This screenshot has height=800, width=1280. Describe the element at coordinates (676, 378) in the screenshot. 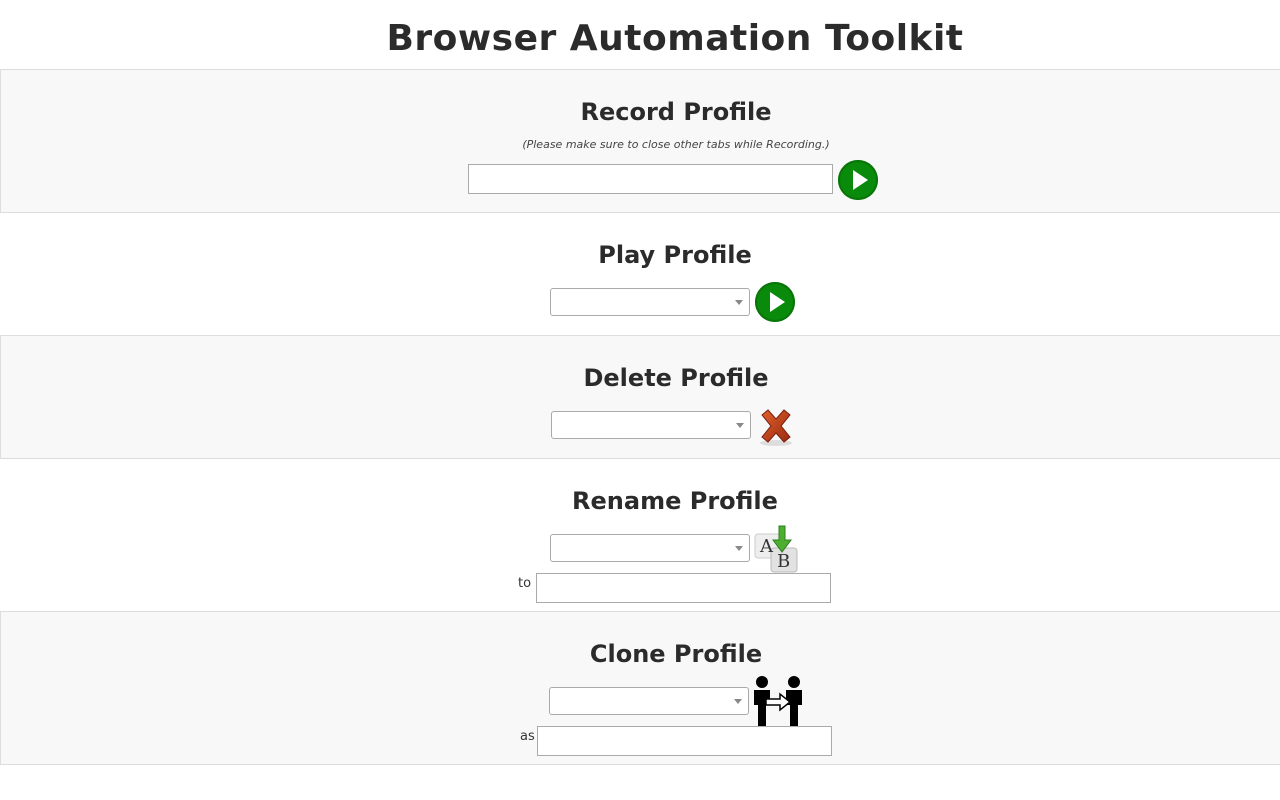

I see `delete-profile-title: Delete Profile` at that location.